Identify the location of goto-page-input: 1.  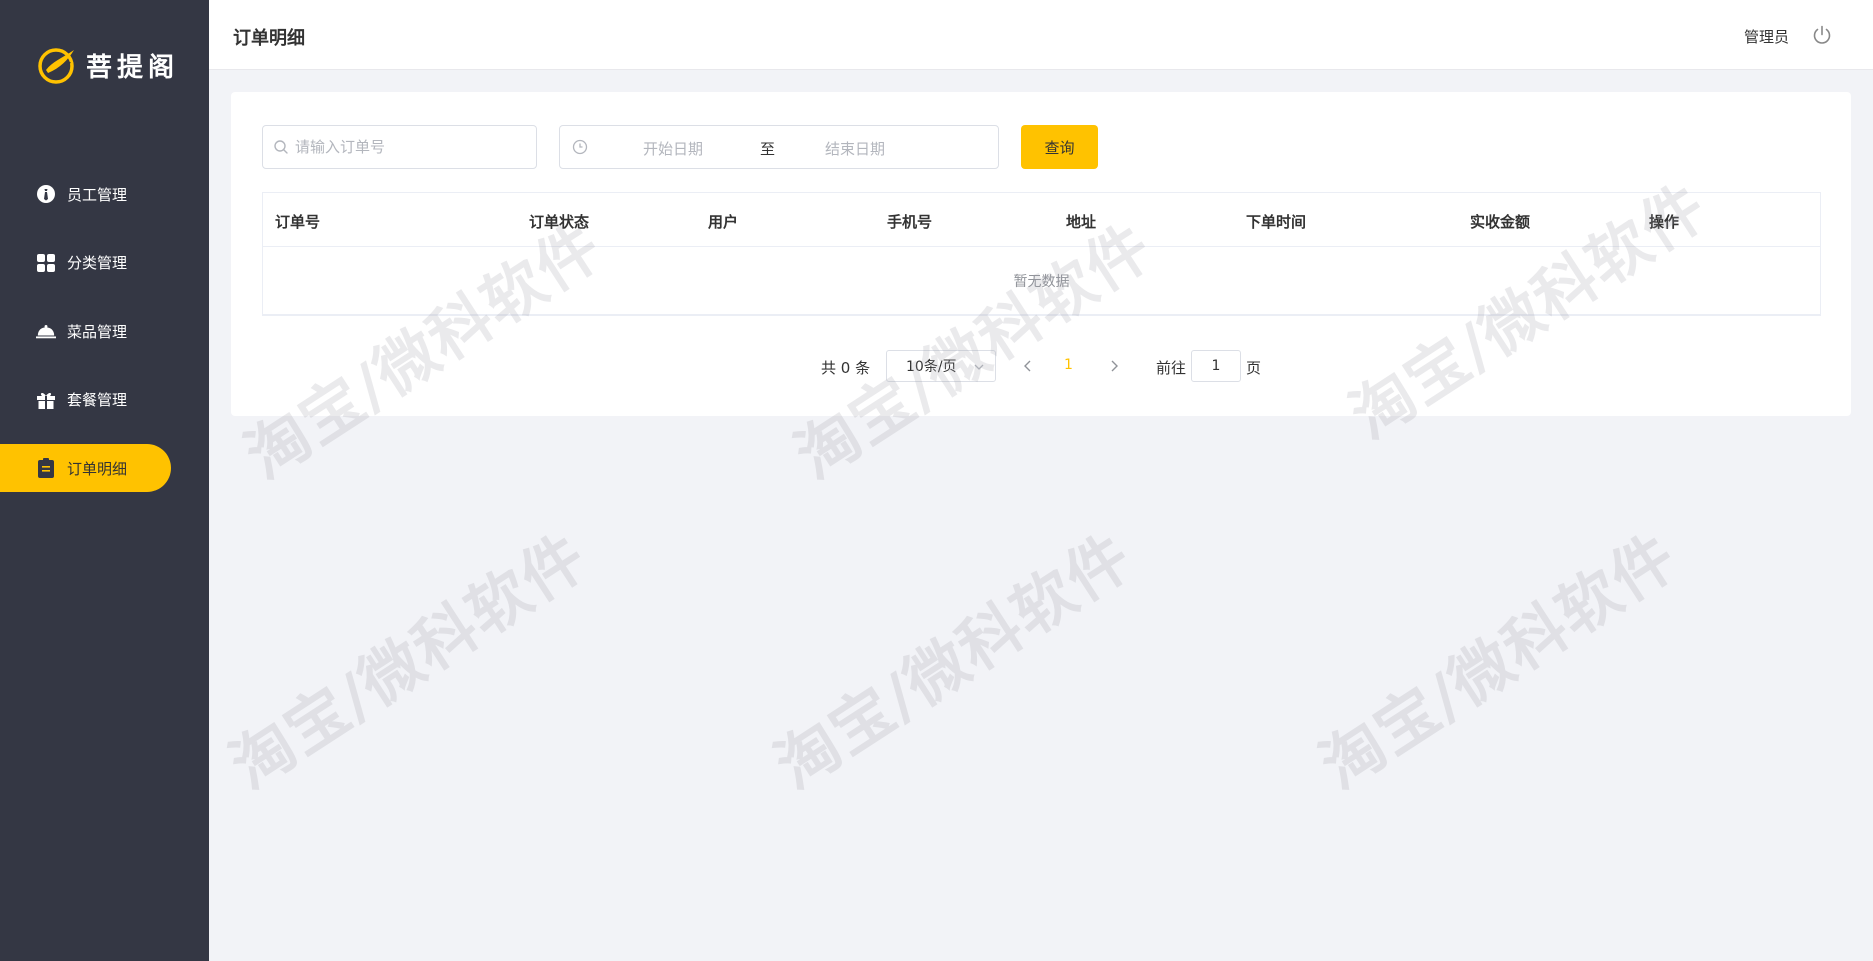
(1216, 366).